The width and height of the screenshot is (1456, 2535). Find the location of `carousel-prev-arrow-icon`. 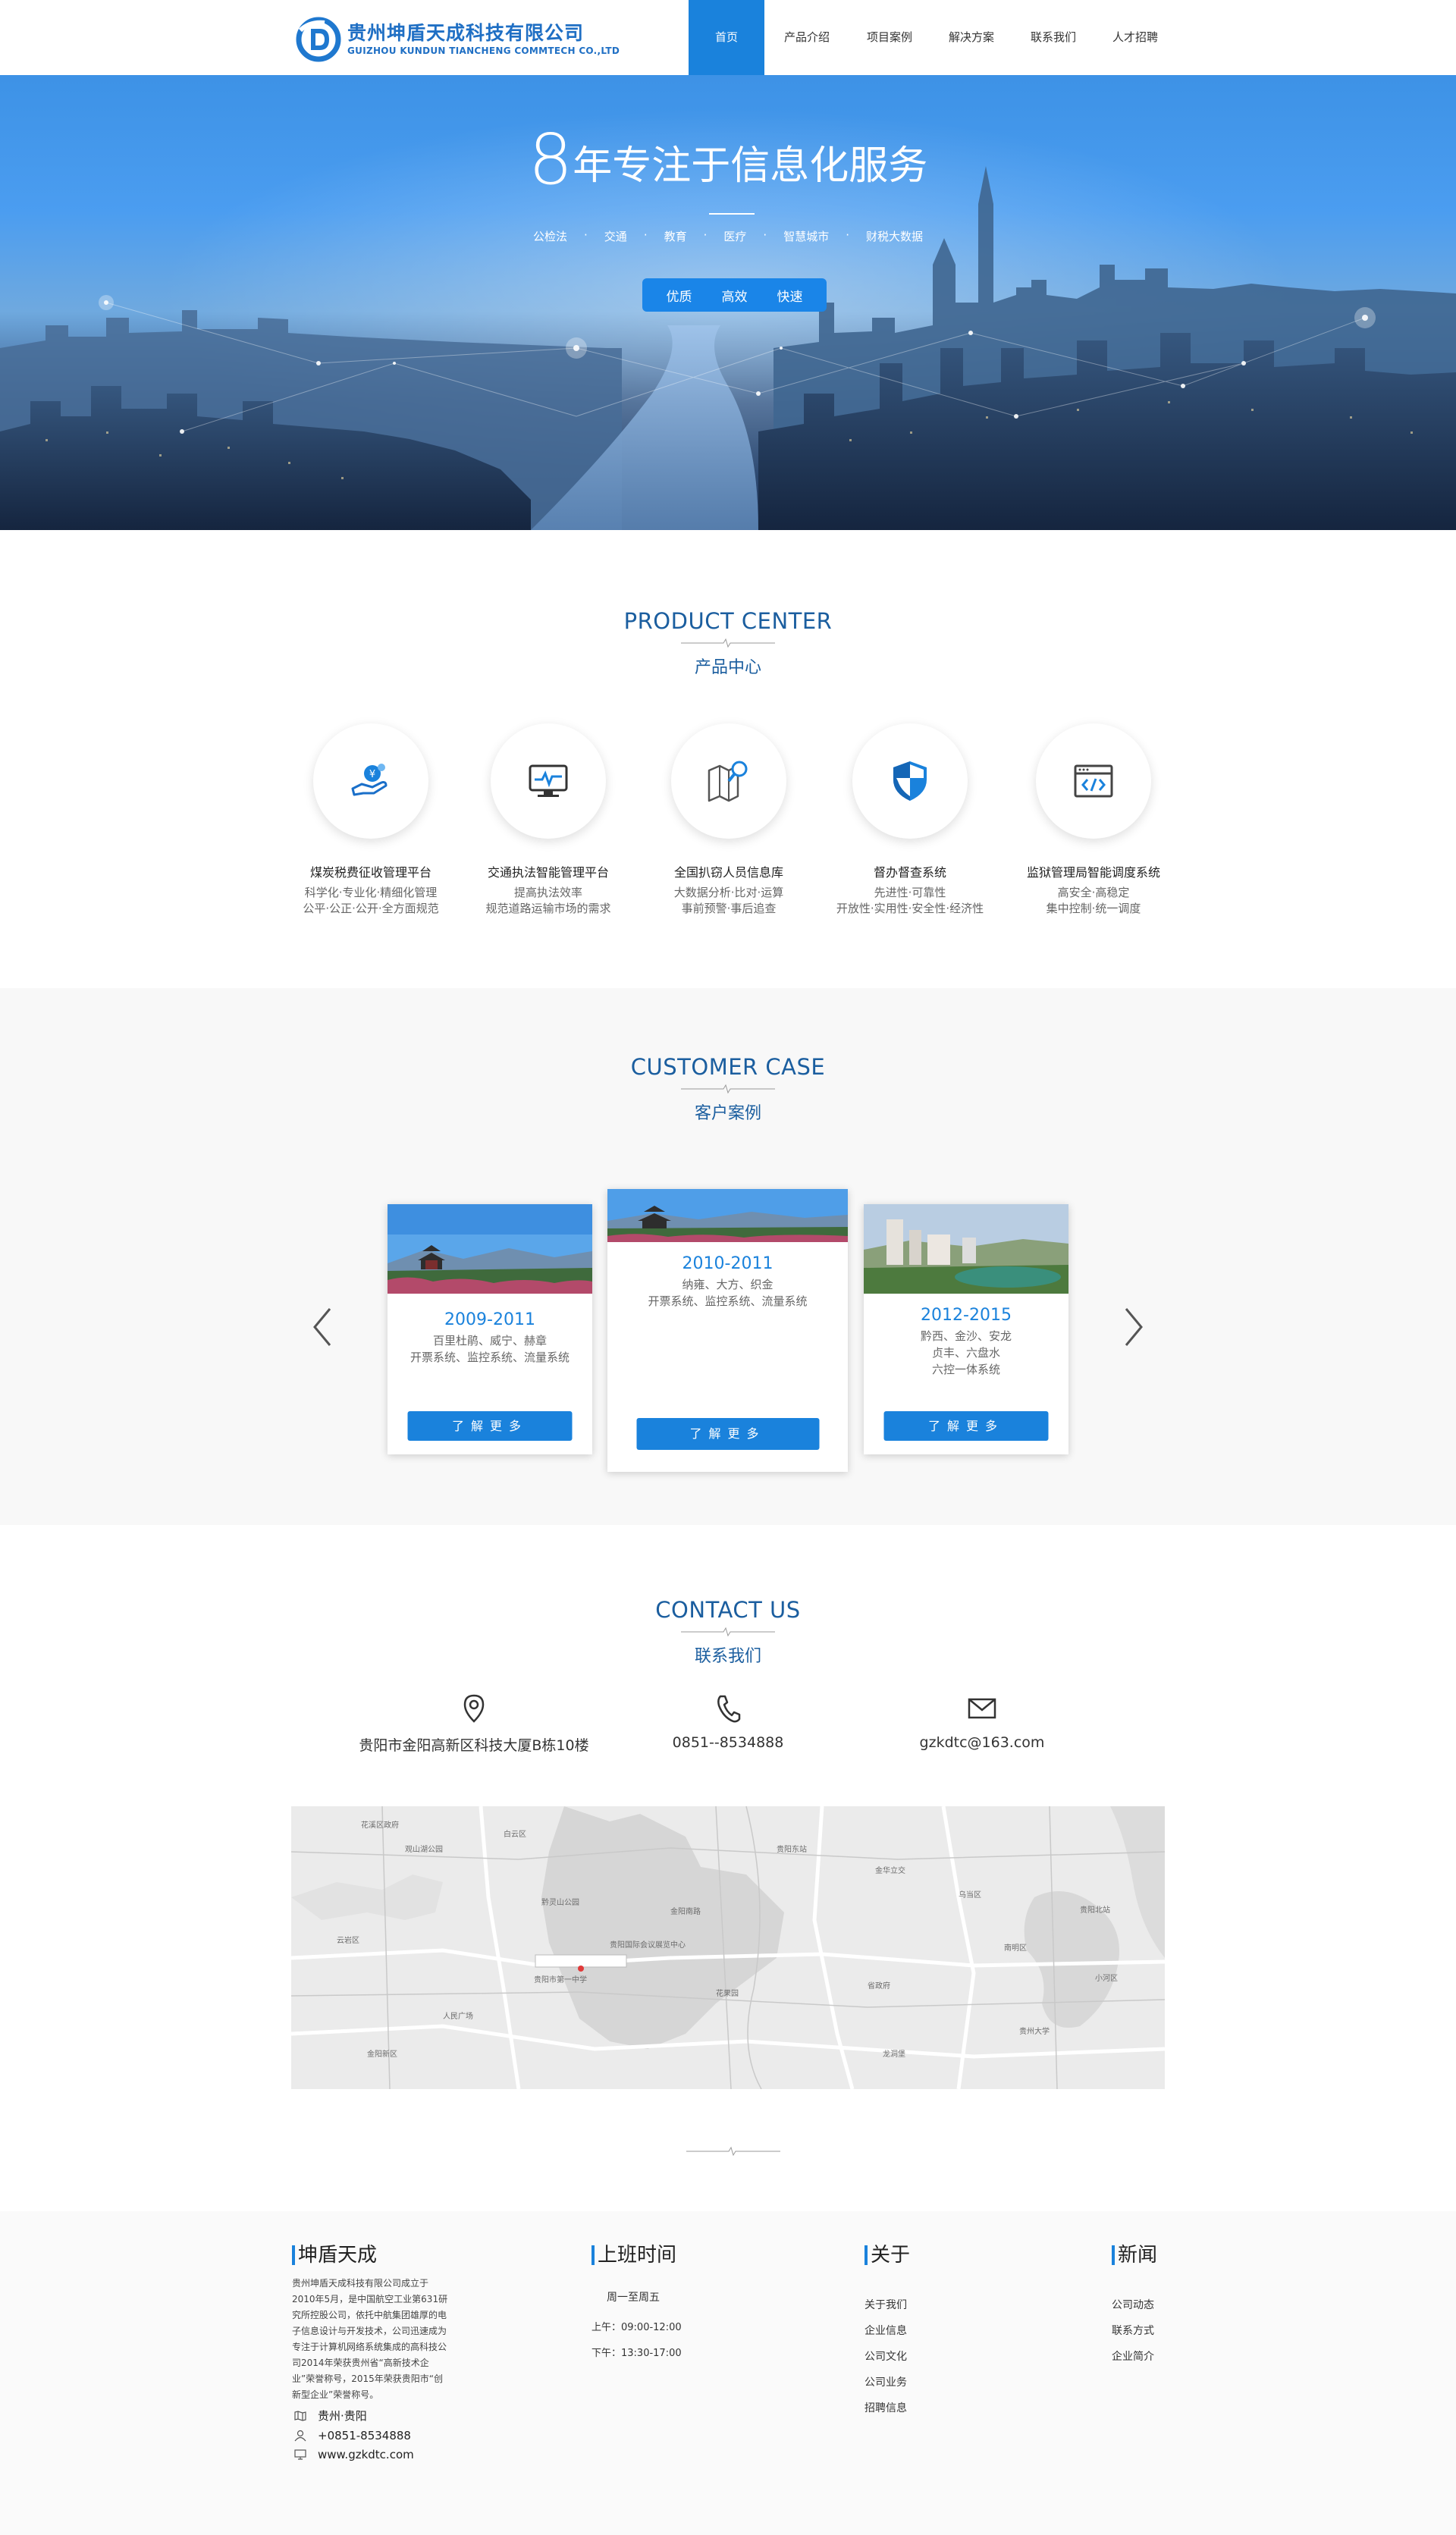

carousel-prev-arrow-icon is located at coordinates (322, 1327).